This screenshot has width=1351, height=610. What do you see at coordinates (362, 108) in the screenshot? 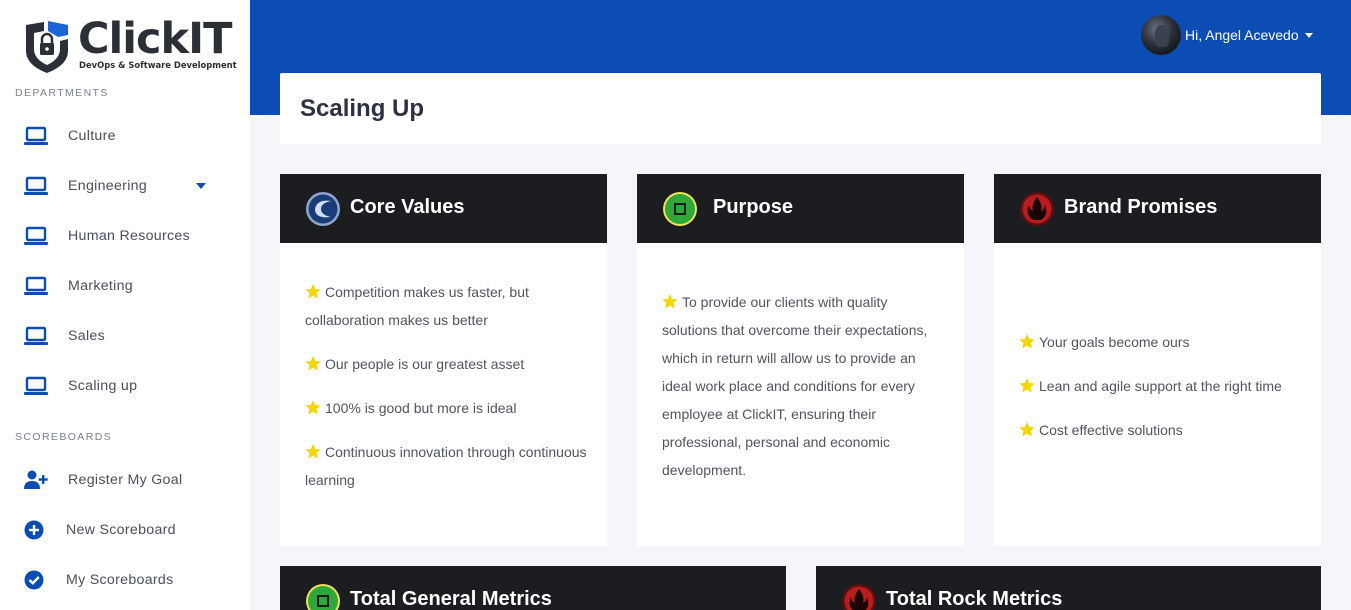
I see `page-title: Scaling Up` at bounding box center [362, 108].